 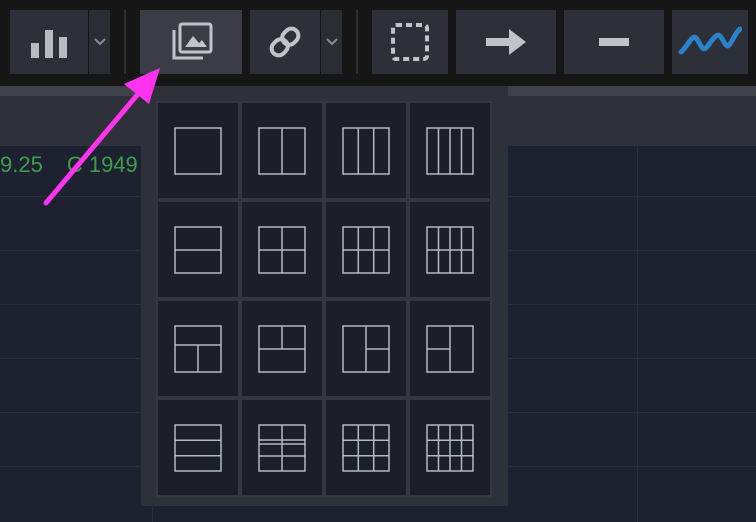 I want to click on layout-option-three-by-two, so click(x=366, y=249).